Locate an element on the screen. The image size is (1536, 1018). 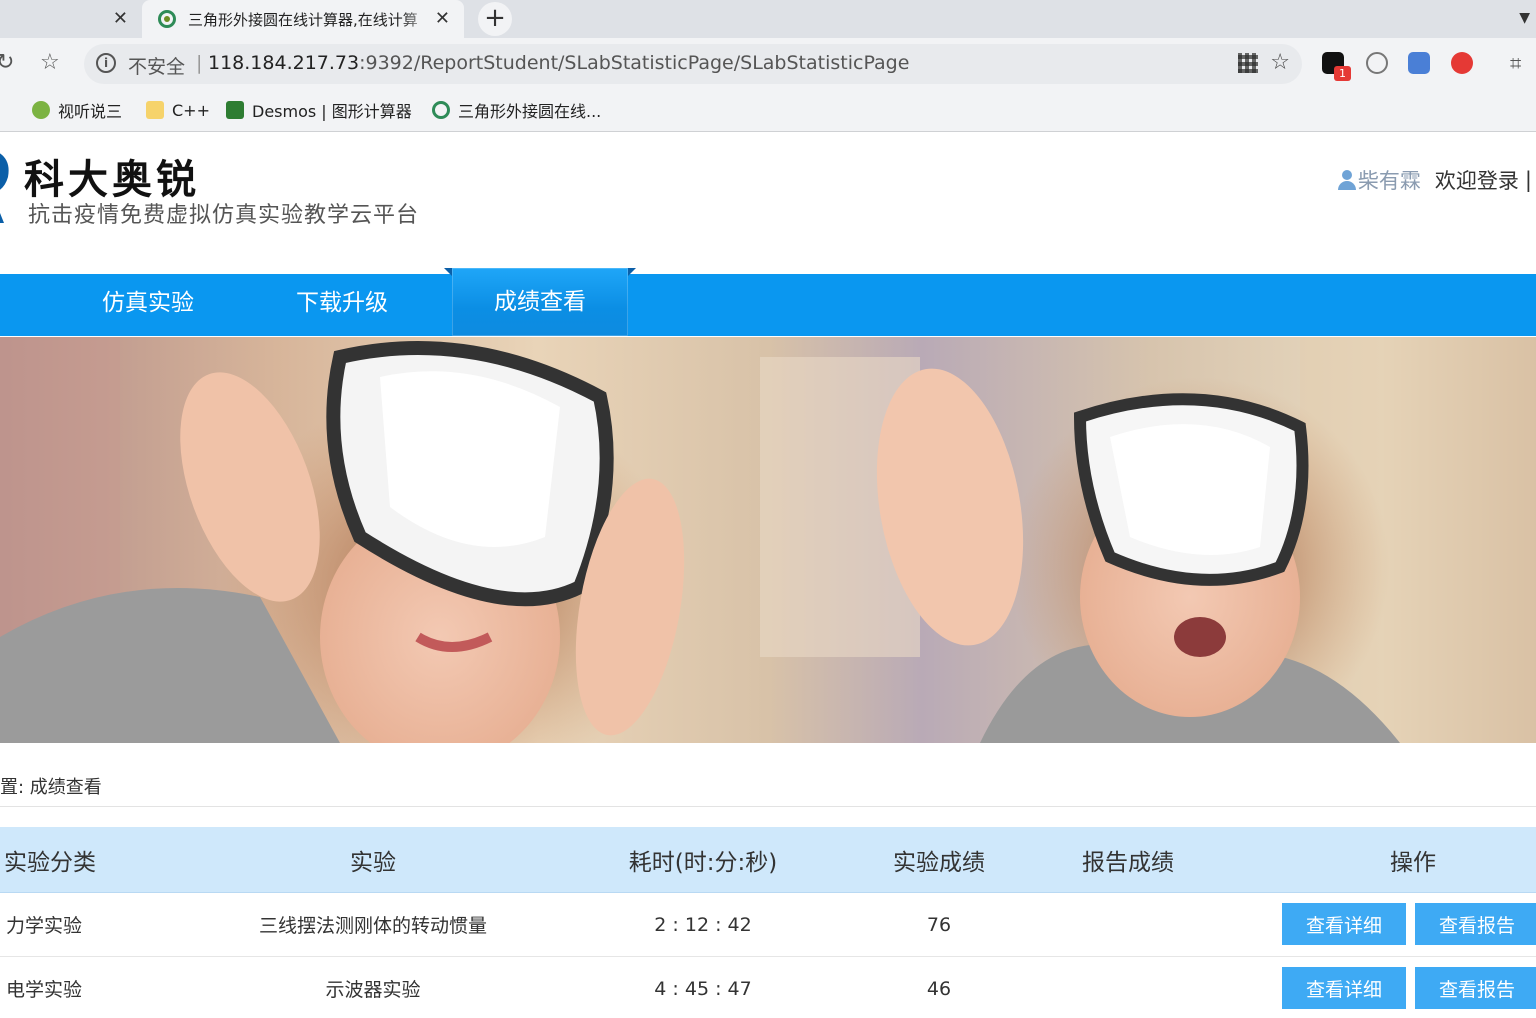
logo-mark-icon is located at coordinates (4, 188).